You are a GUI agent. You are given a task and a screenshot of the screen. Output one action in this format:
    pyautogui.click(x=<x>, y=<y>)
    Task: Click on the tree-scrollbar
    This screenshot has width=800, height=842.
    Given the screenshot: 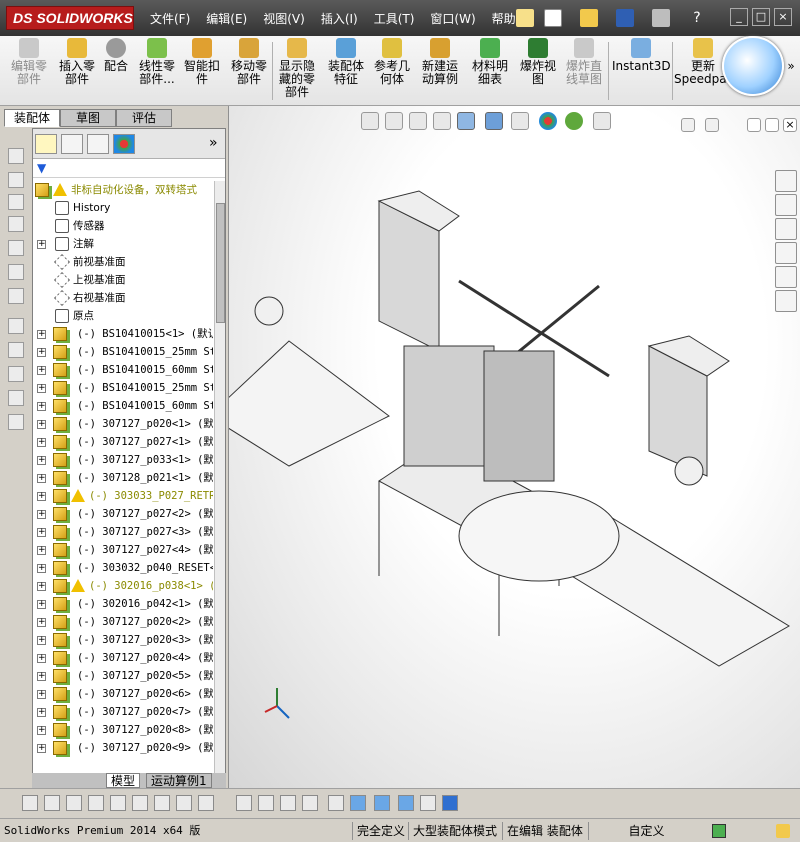 What is the action you would take?
    pyautogui.click(x=219, y=477)
    